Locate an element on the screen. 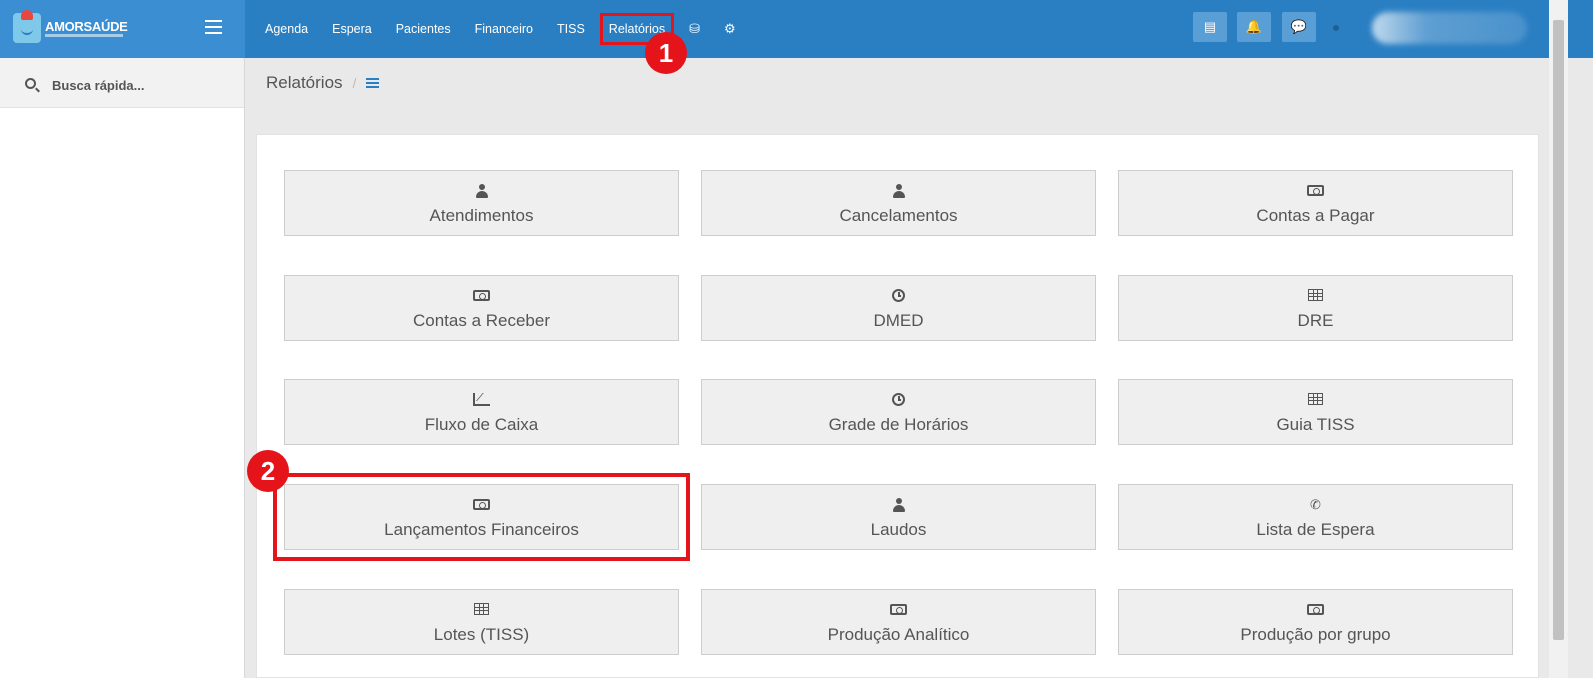 The image size is (1593, 678). breadcrumb: Relatórios / is located at coordinates (897, 83).